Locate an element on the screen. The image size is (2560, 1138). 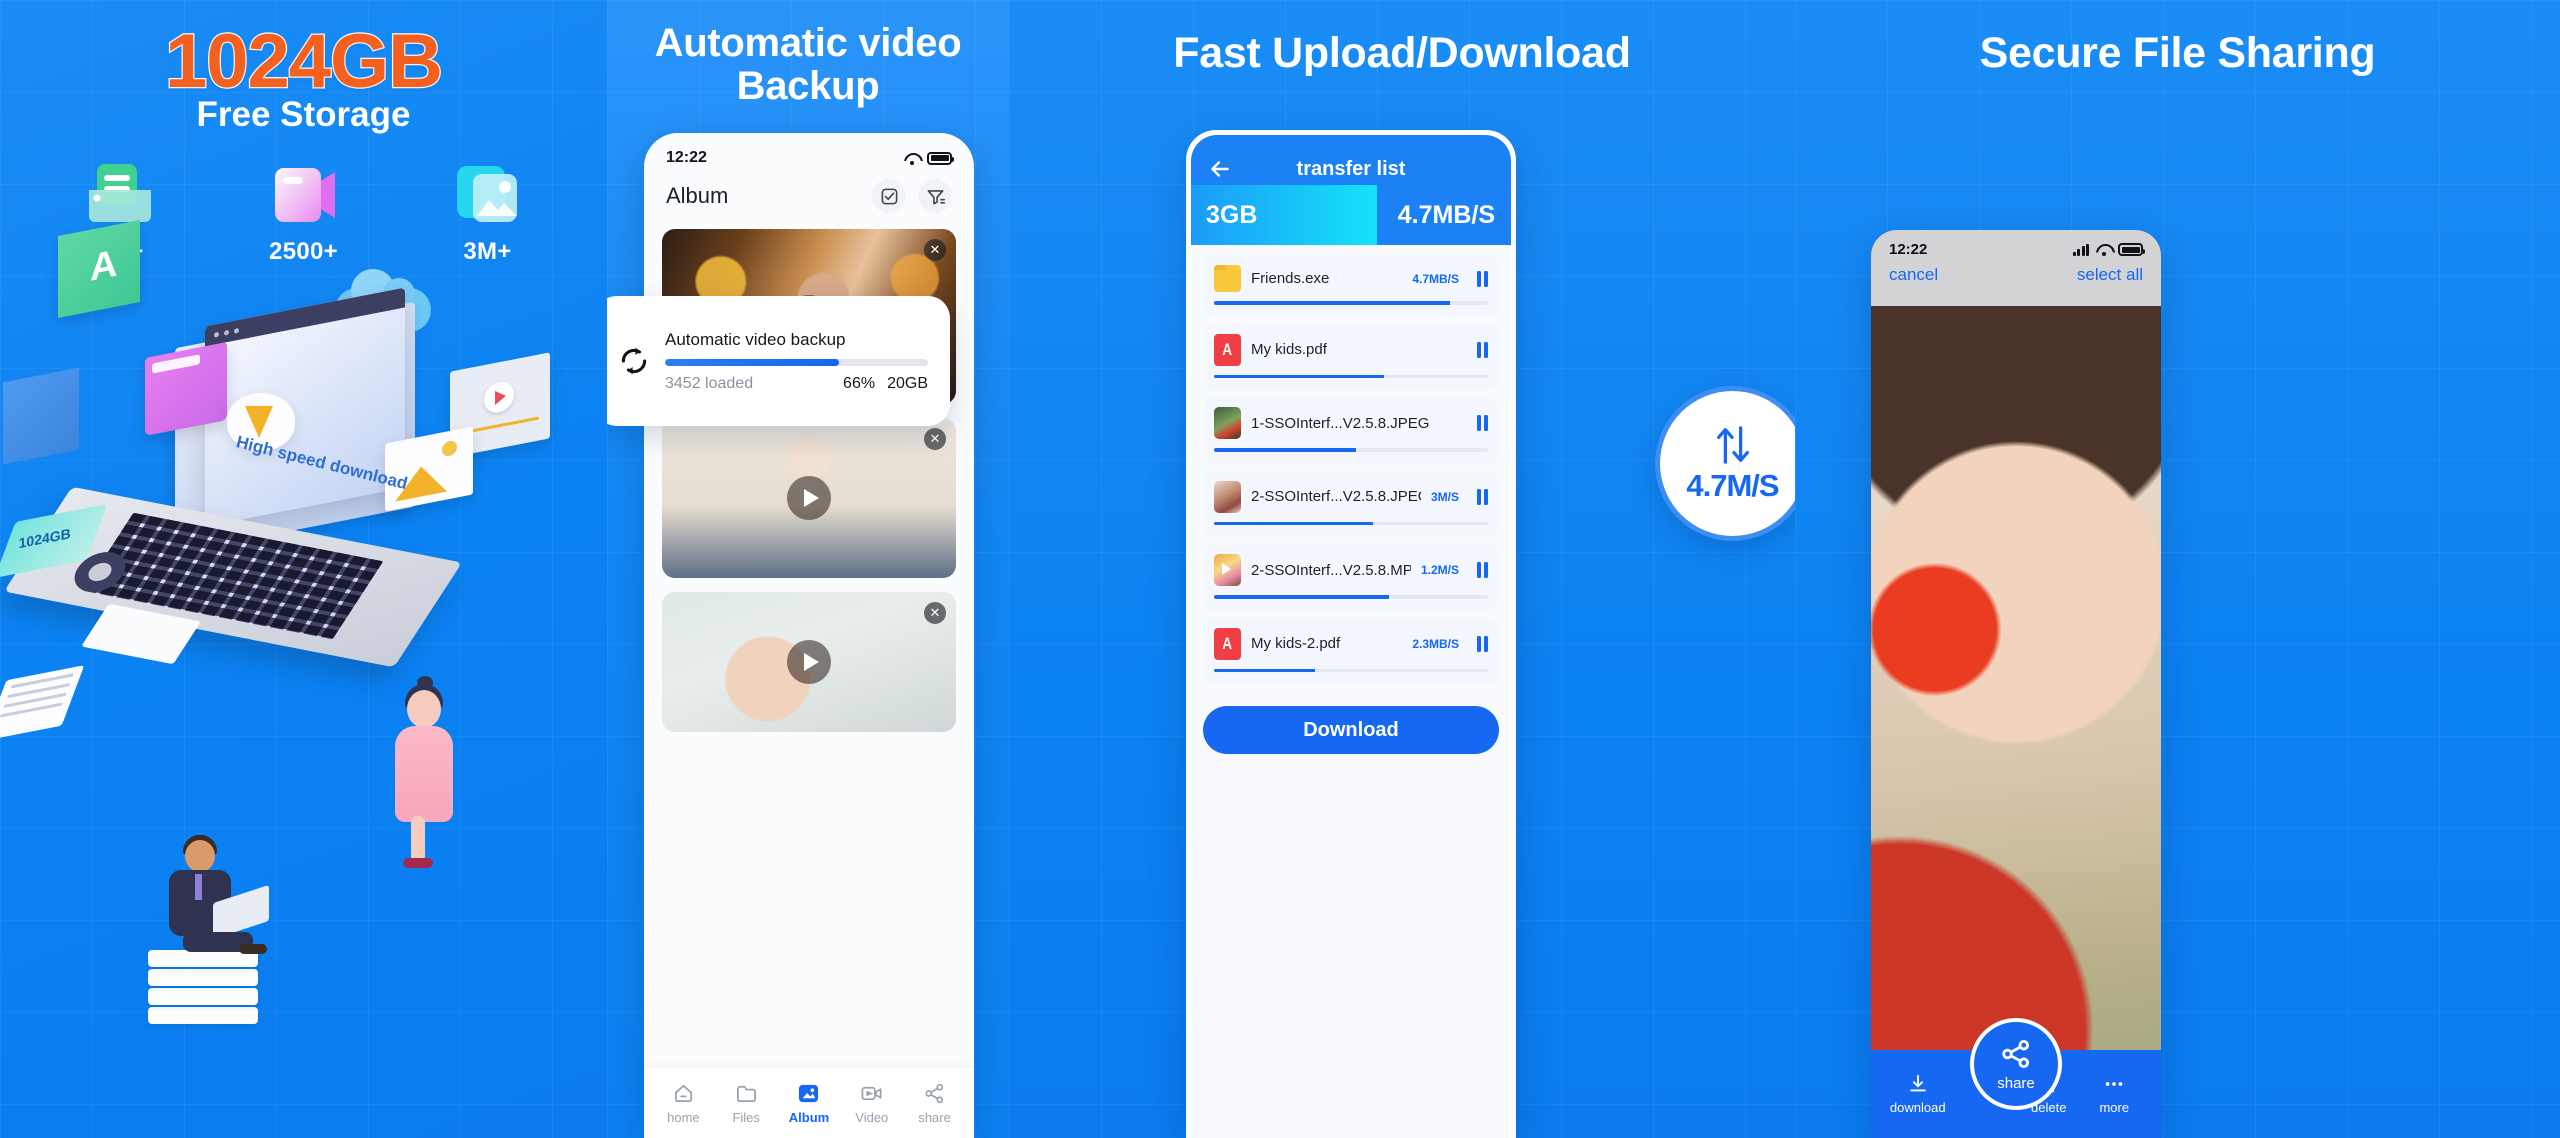
headline-storage-amount: 1024GB is located at coordinates (304, 62).